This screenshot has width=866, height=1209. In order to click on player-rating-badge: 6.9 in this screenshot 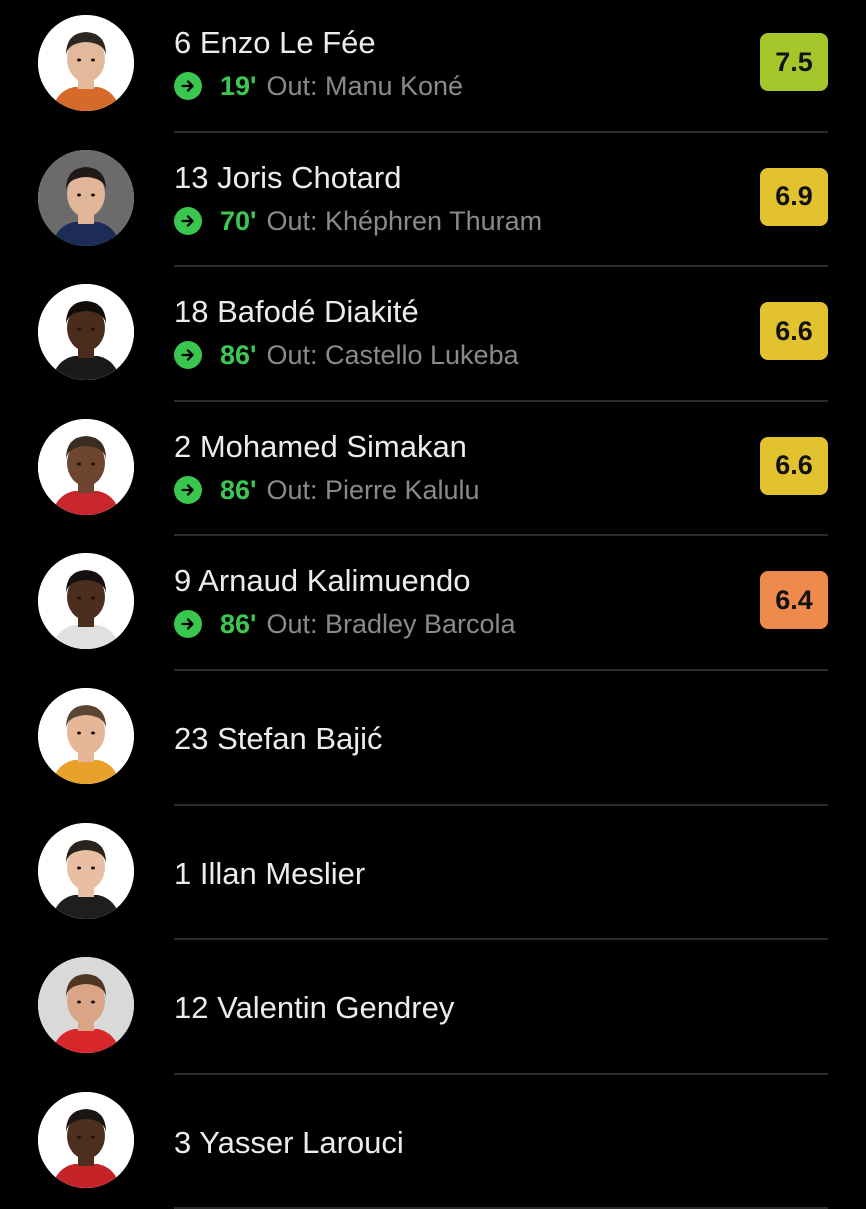, I will do `click(794, 196)`.